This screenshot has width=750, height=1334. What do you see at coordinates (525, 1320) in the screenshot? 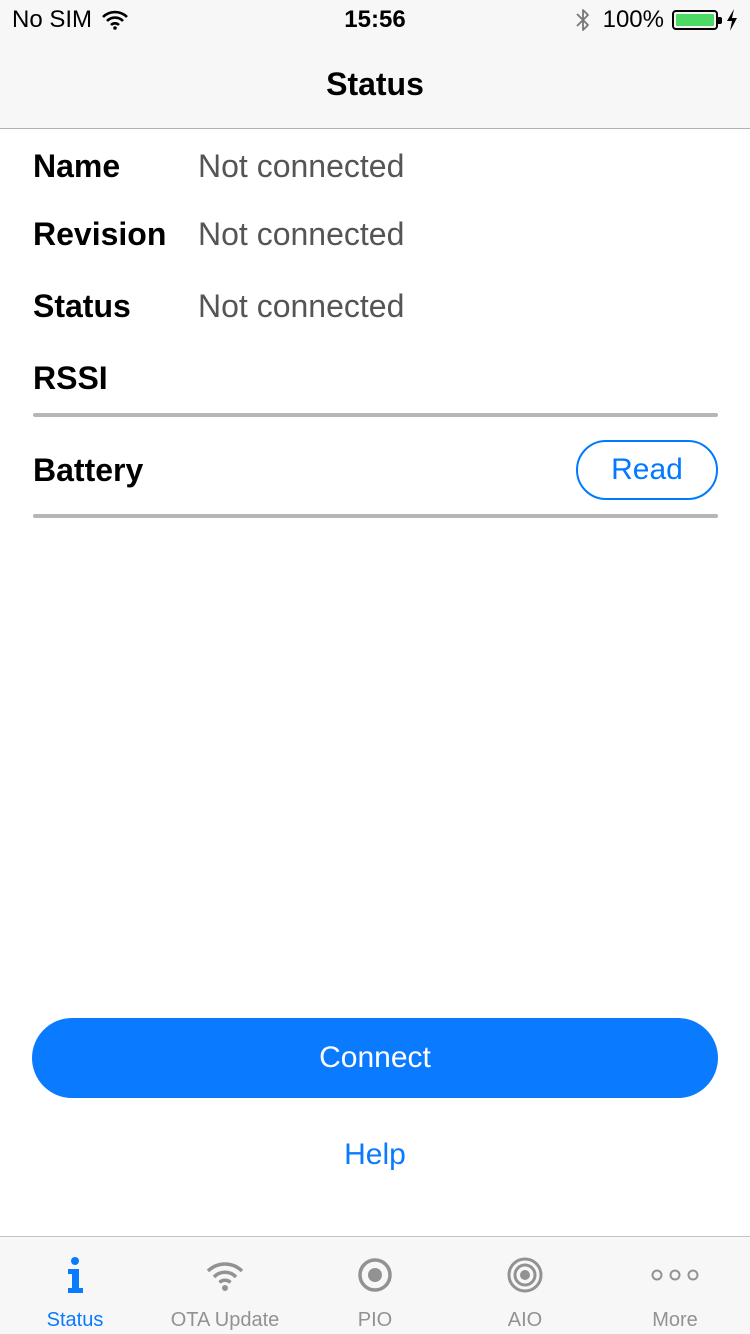
I see `tab-label: AIO` at bounding box center [525, 1320].